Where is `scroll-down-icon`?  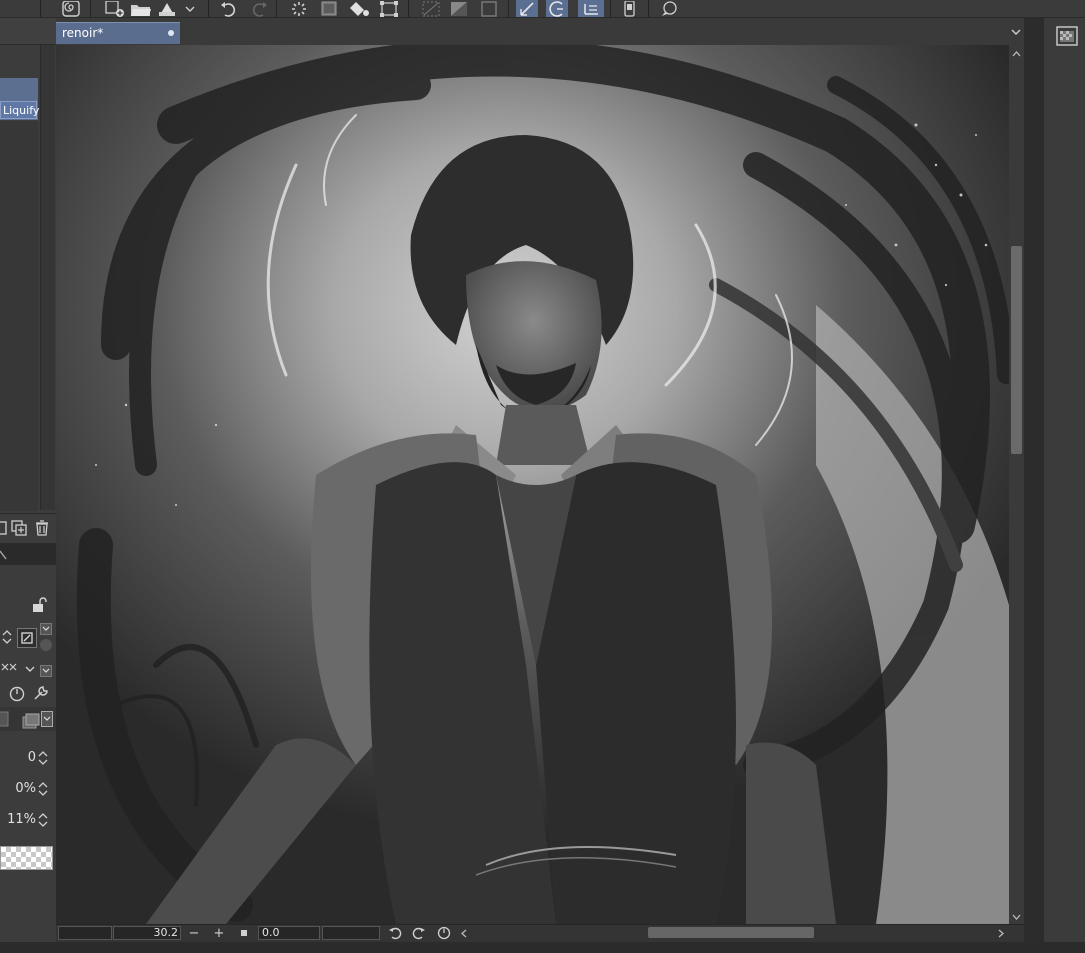 scroll-down-icon is located at coordinates (1016, 916).